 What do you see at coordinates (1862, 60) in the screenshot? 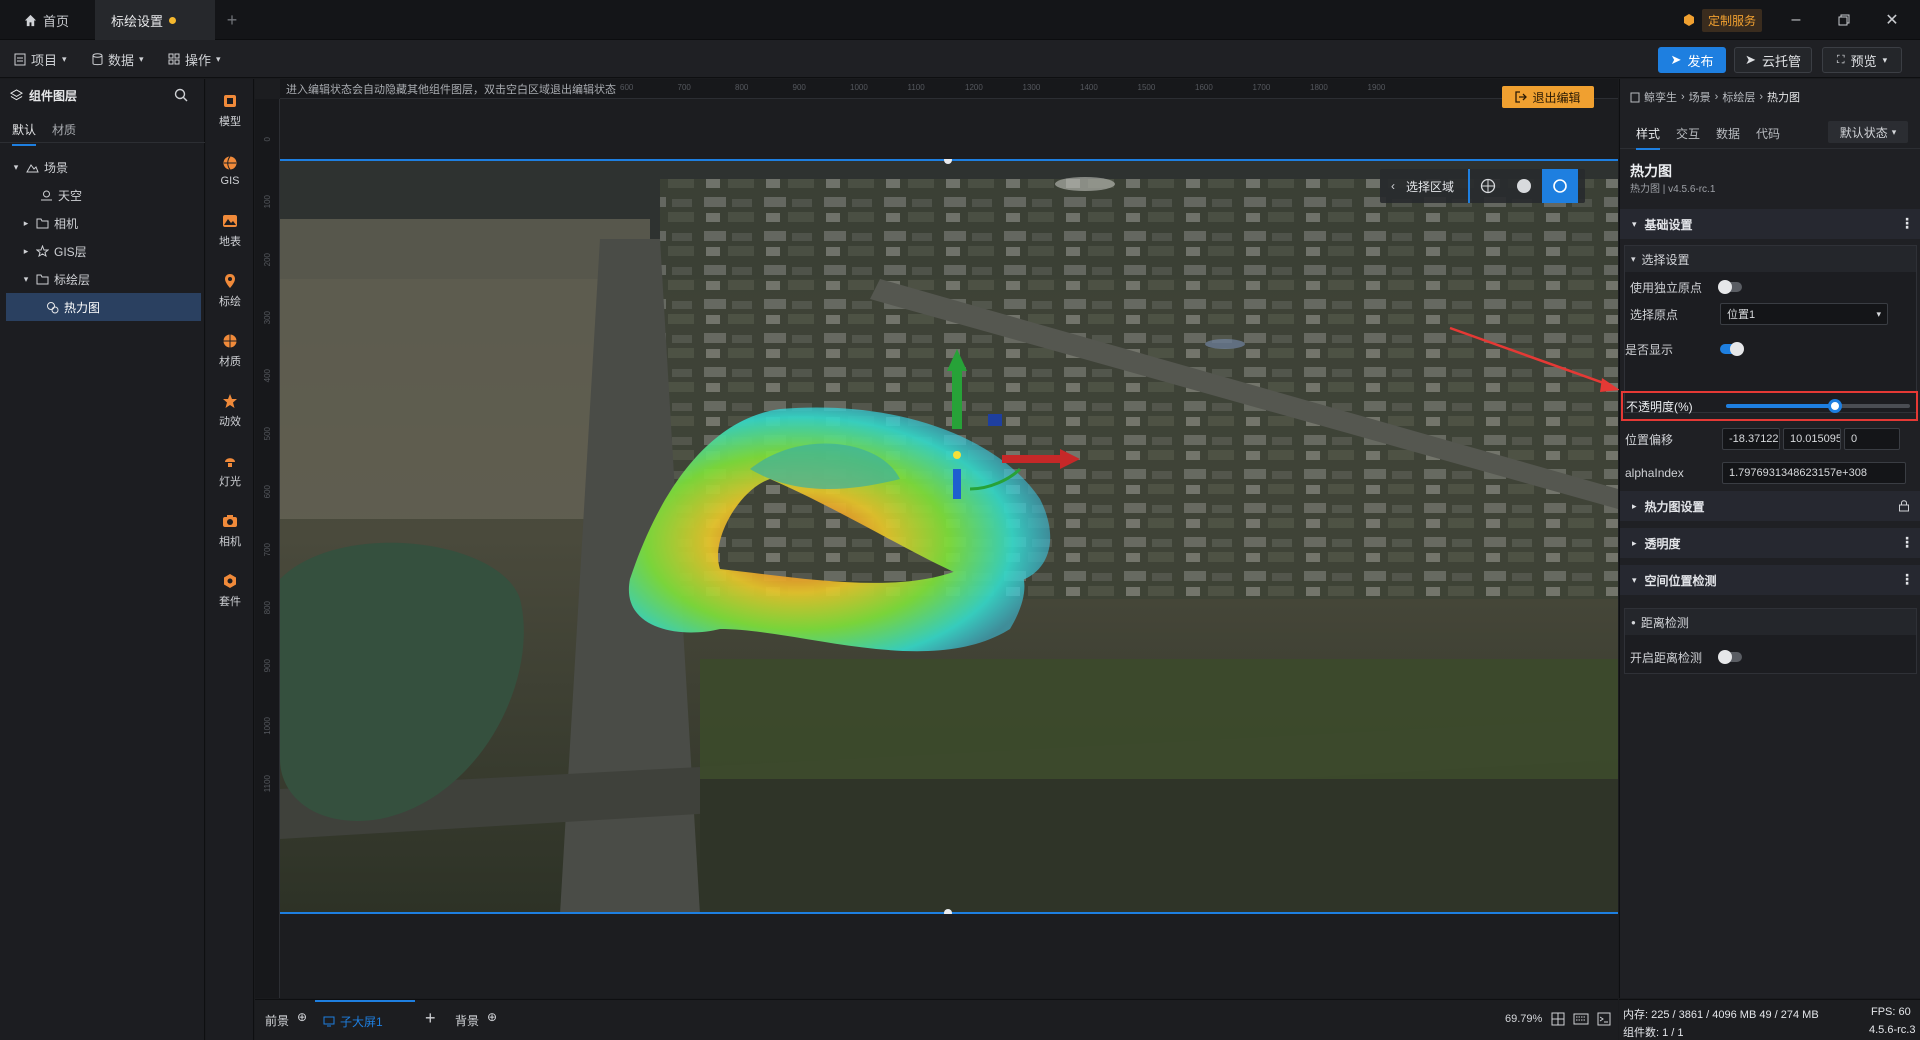
I see `preview-button: ⛶ 预览 ▾` at bounding box center [1862, 60].